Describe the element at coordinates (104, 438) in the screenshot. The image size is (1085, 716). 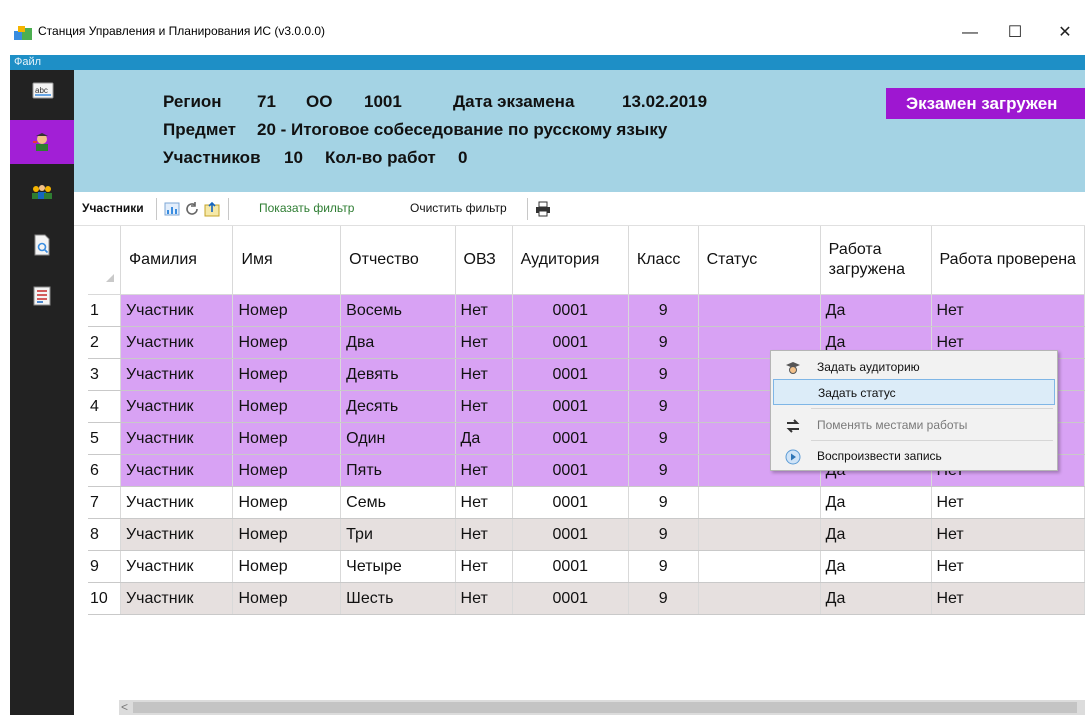
I see `row-number: 5` at that location.